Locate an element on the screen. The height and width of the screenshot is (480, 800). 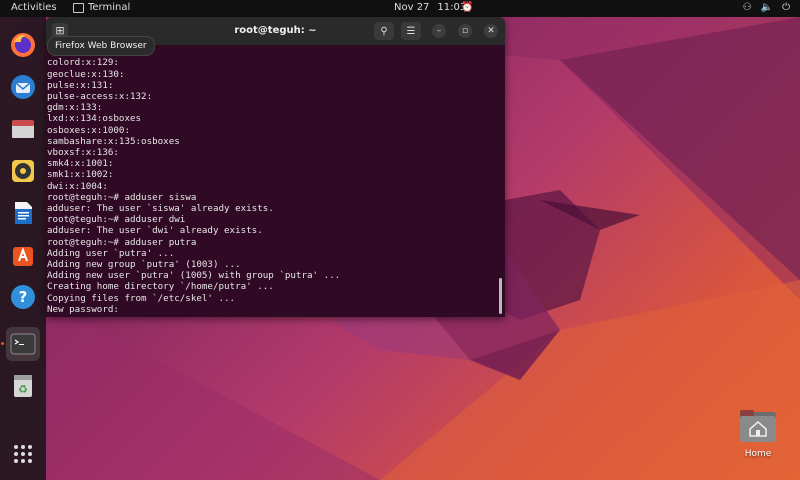
close-button: ✕ is located at coordinates (491, 31).